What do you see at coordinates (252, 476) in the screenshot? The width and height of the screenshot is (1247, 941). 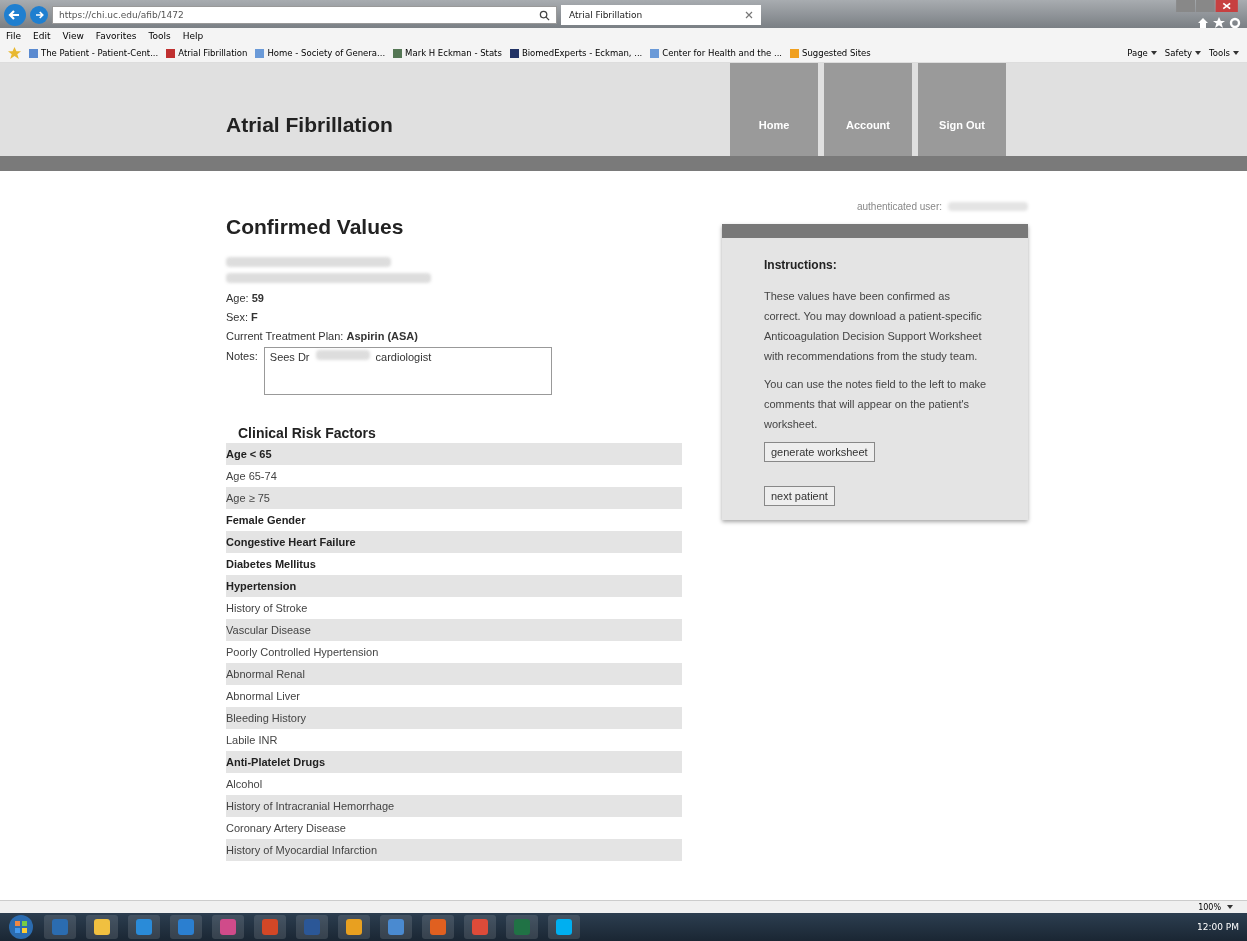 I see `risk-factor-row-text: Age 65-74` at bounding box center [252, 476].